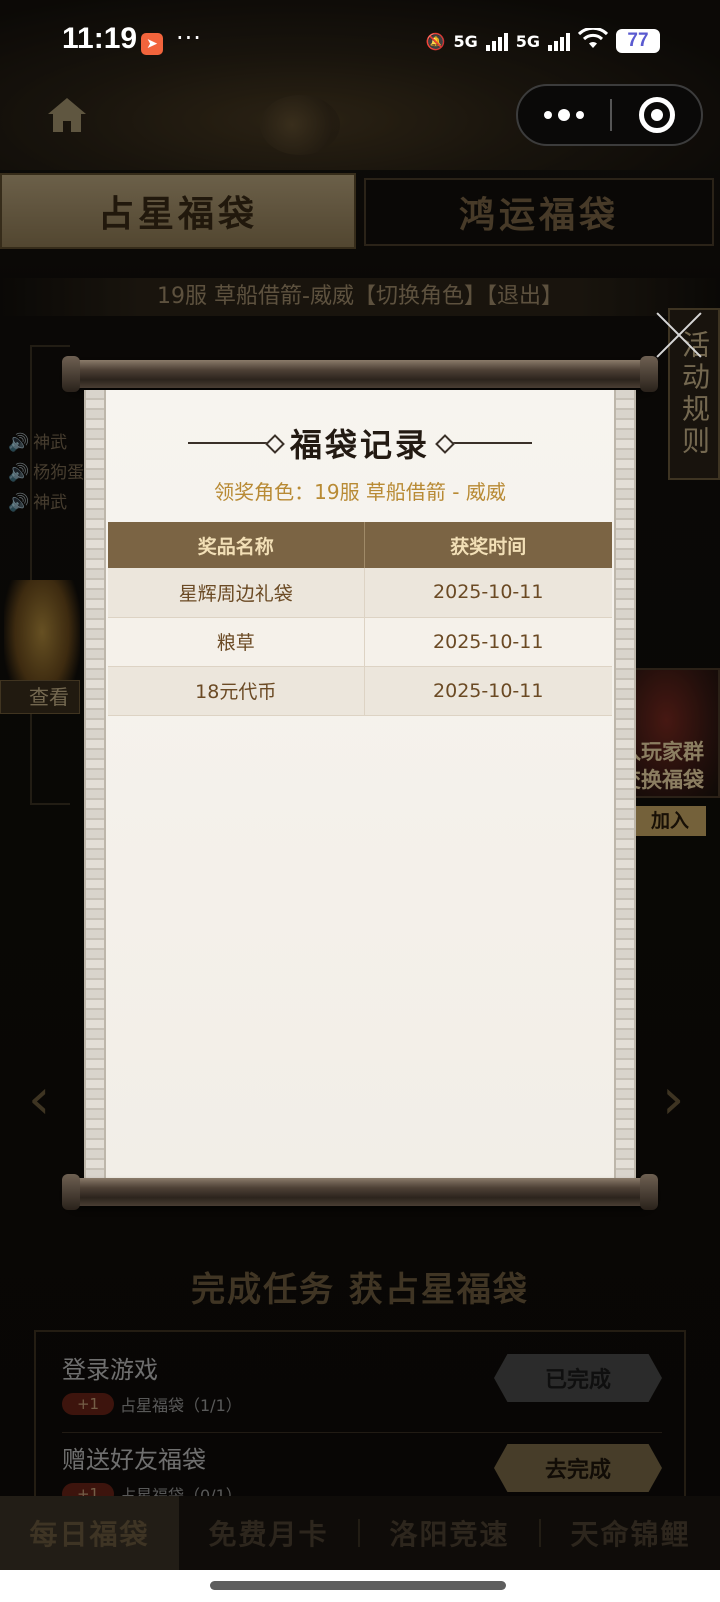 The width and height of the screenshot is (720, 1602). I want to click on scroll-rod-bottom, so click(360, 1192).